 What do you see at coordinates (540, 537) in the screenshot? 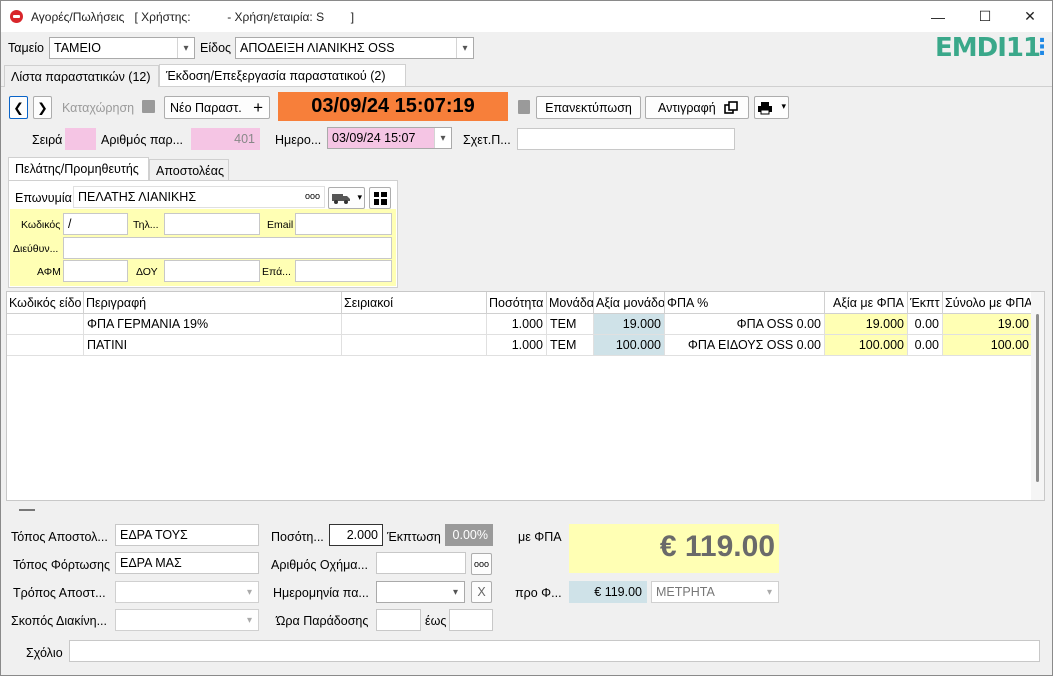
I see `me-fpa-label: με ΦΠΑ` at bounding box center [540, 537].